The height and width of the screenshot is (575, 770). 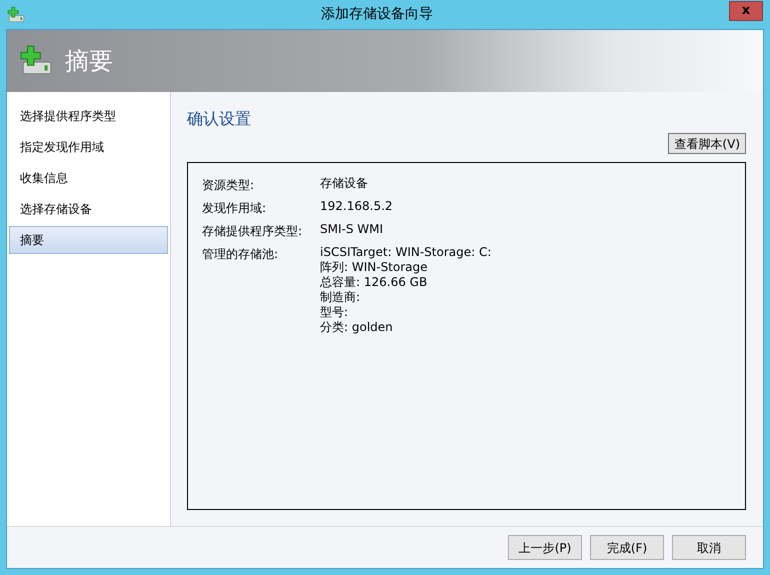 I want to click on sidebar-item: 指定发现作用域, so click(x=88, y=147).